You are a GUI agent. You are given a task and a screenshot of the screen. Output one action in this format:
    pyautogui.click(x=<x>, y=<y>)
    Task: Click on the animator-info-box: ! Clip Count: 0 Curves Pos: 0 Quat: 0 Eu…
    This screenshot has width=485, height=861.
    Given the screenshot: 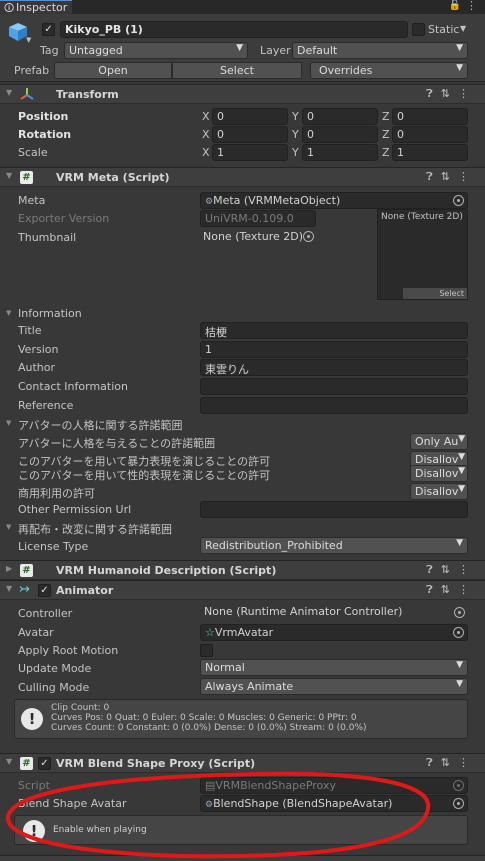 What is the action you would take?
    pyautogui.click(x=241, y=719)
    